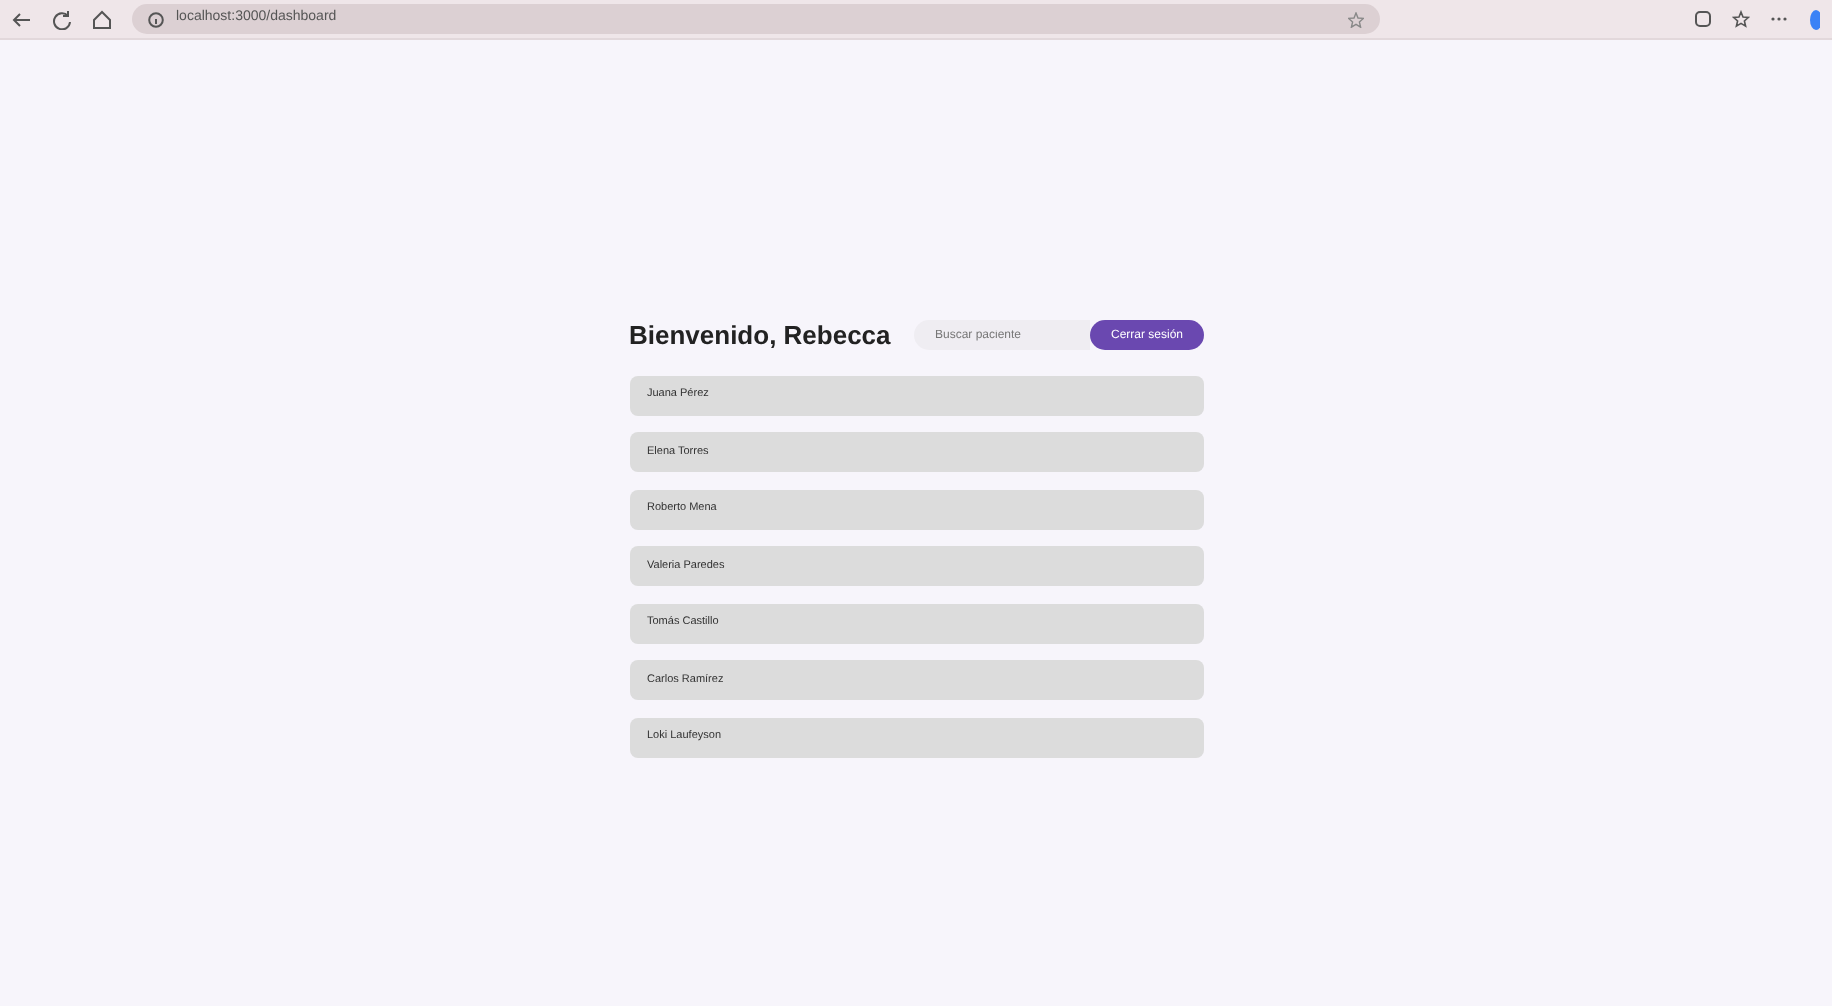  I want to click on star-icon, so click(1356, 19).